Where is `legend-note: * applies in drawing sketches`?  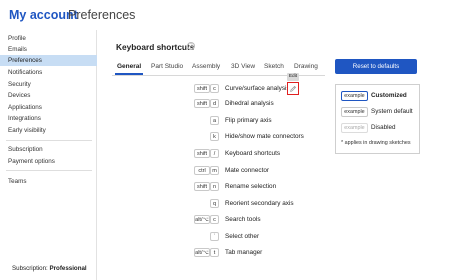 legend-note: * applies in drawing sketches is located at coordinates (376, 143).